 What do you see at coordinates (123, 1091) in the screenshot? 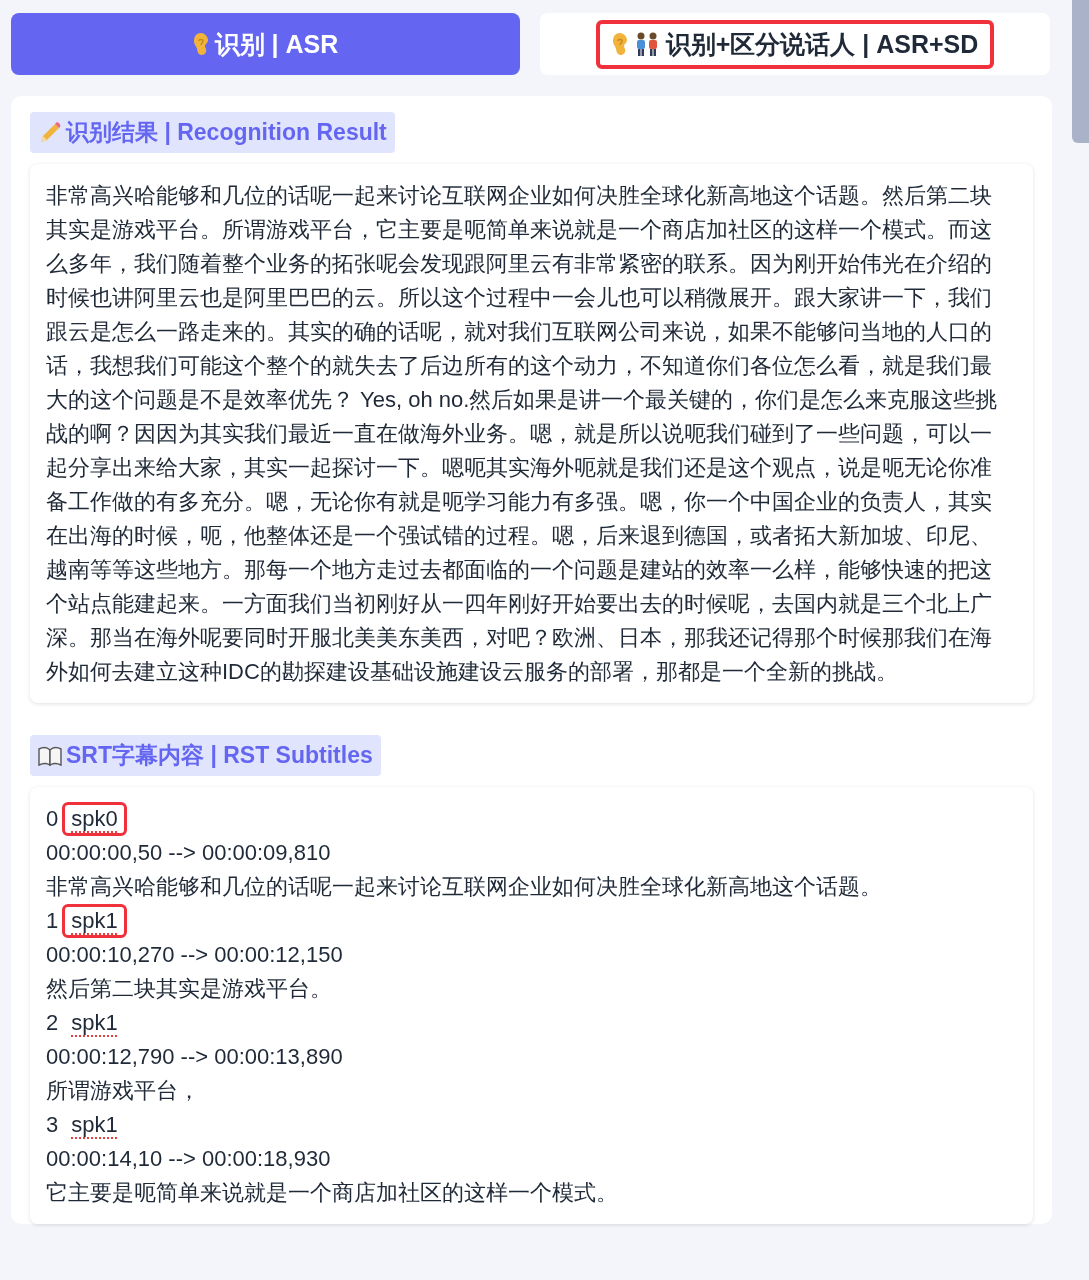
I see `subtitle-text: 所谓游戏平台，` at bounding box center [123, 1091].